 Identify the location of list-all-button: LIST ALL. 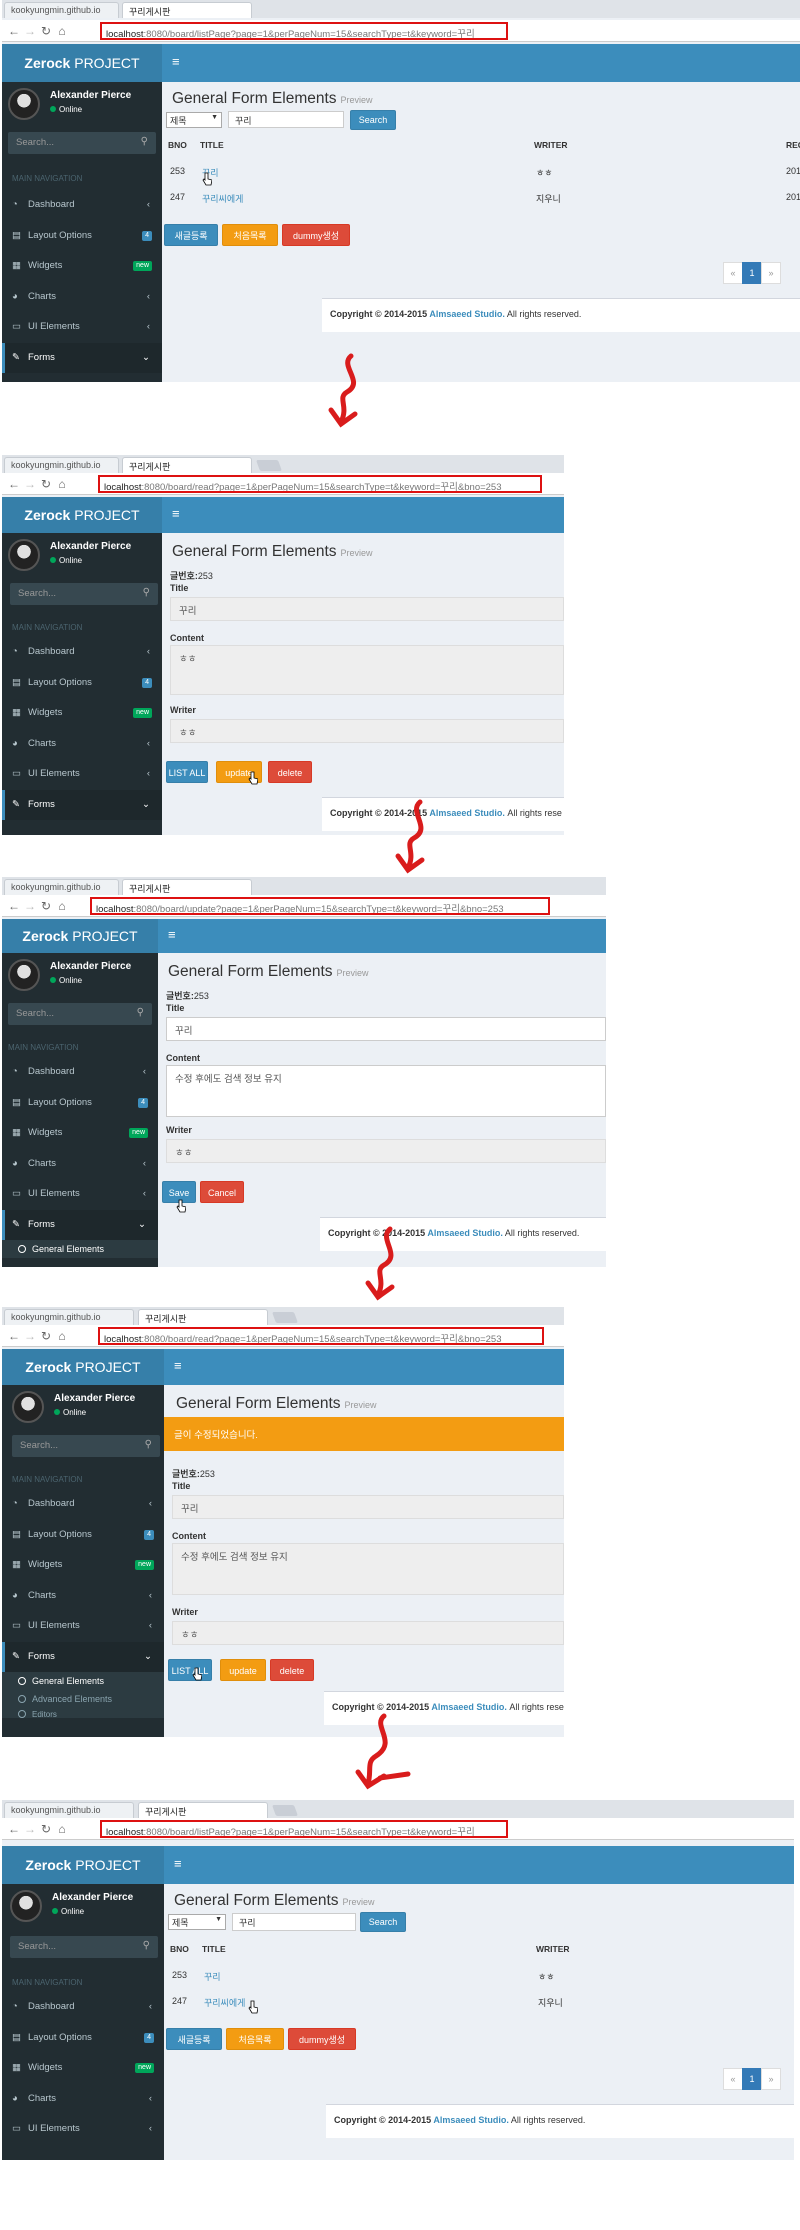
(190, 1670).